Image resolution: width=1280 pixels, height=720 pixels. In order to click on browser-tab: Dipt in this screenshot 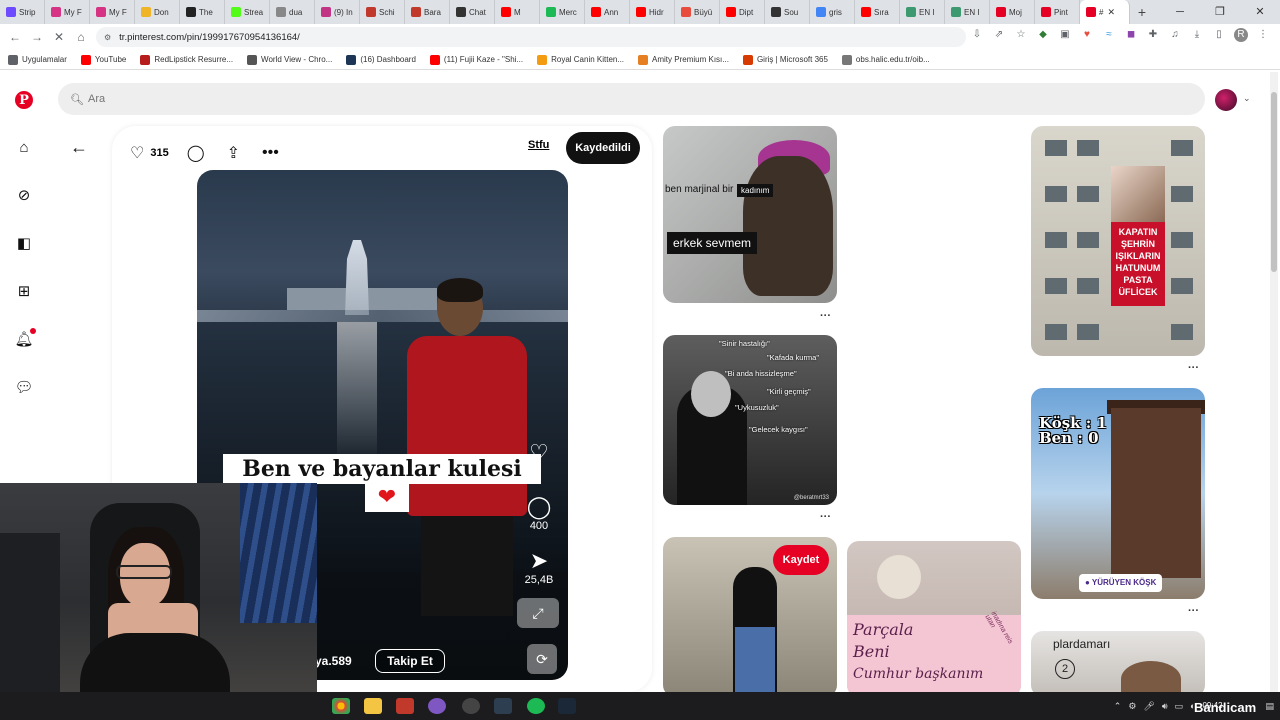, I will do `click(742, 12)`.